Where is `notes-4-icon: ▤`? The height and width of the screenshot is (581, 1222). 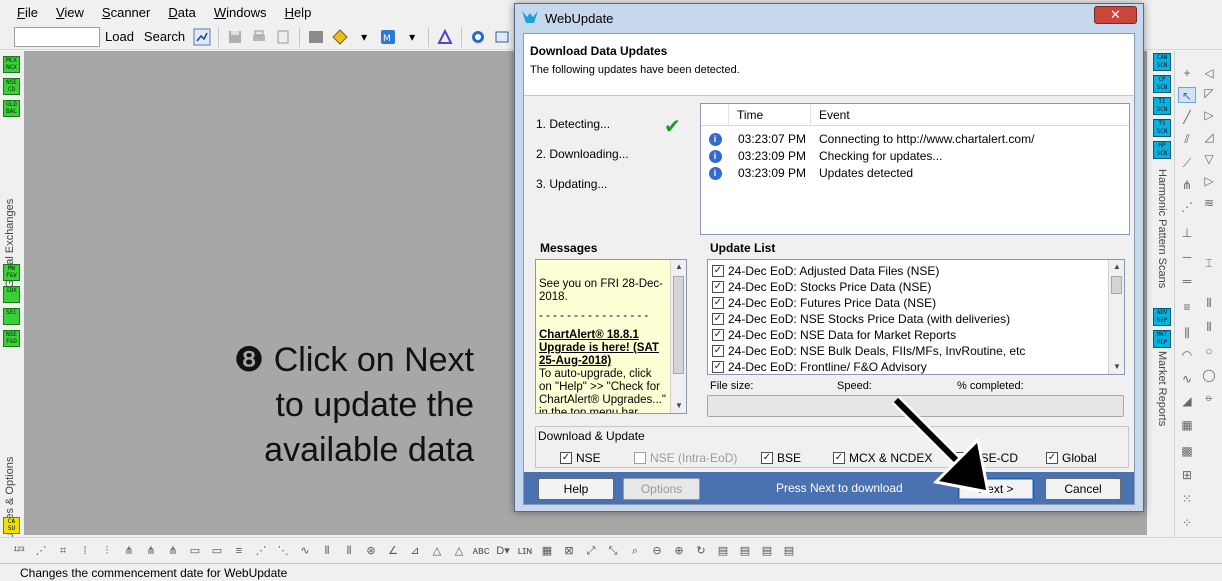
notes-4-icon: ▤ is located at coordinates (789, 551).